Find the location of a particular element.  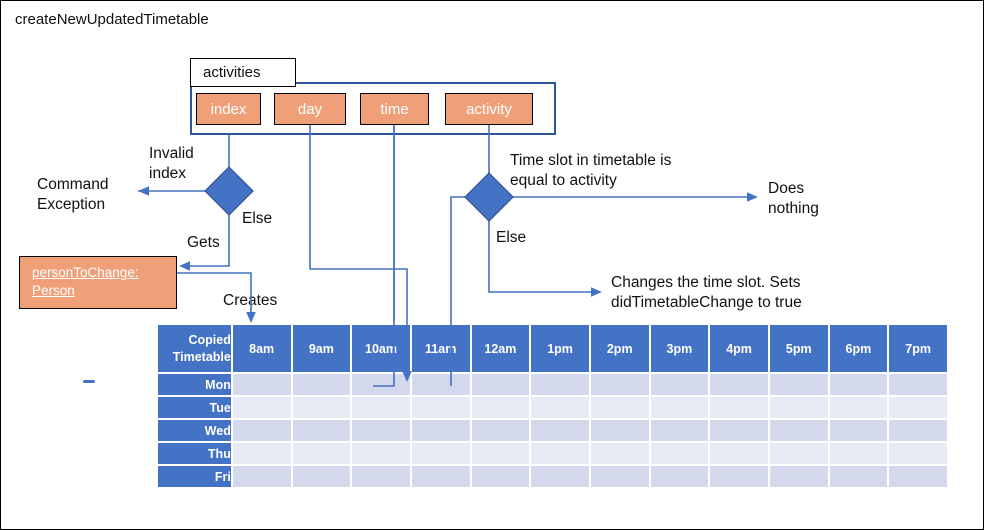

timetable-col-header: 7pm is located at coordinates (918, 348).